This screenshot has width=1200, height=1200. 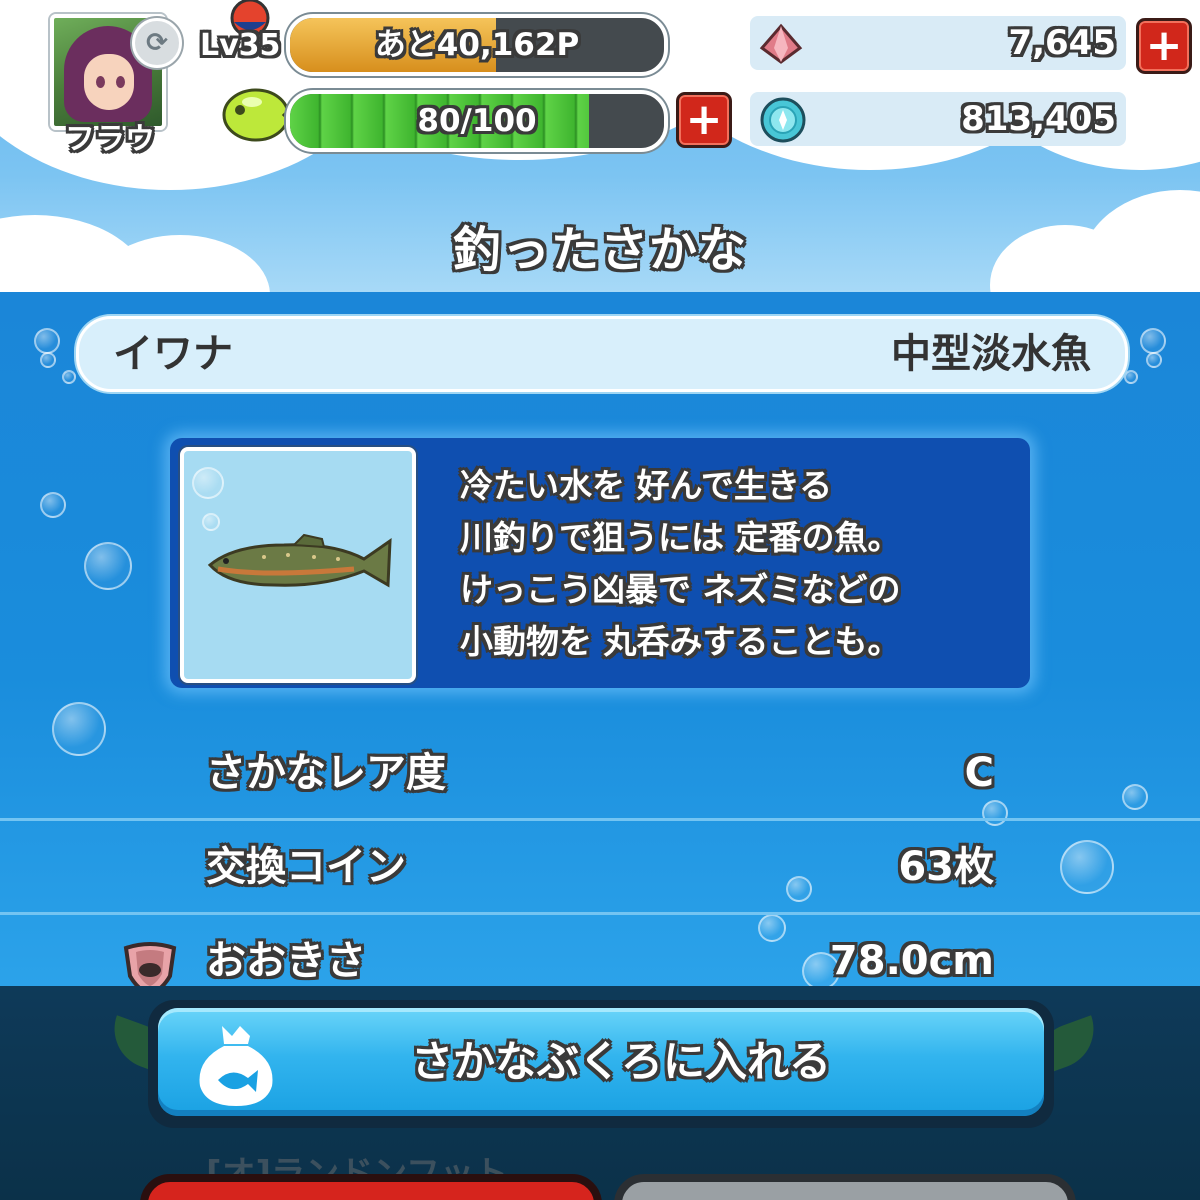 I want to click on exp-bar: あと40,162P, so click(x=477, y=45).